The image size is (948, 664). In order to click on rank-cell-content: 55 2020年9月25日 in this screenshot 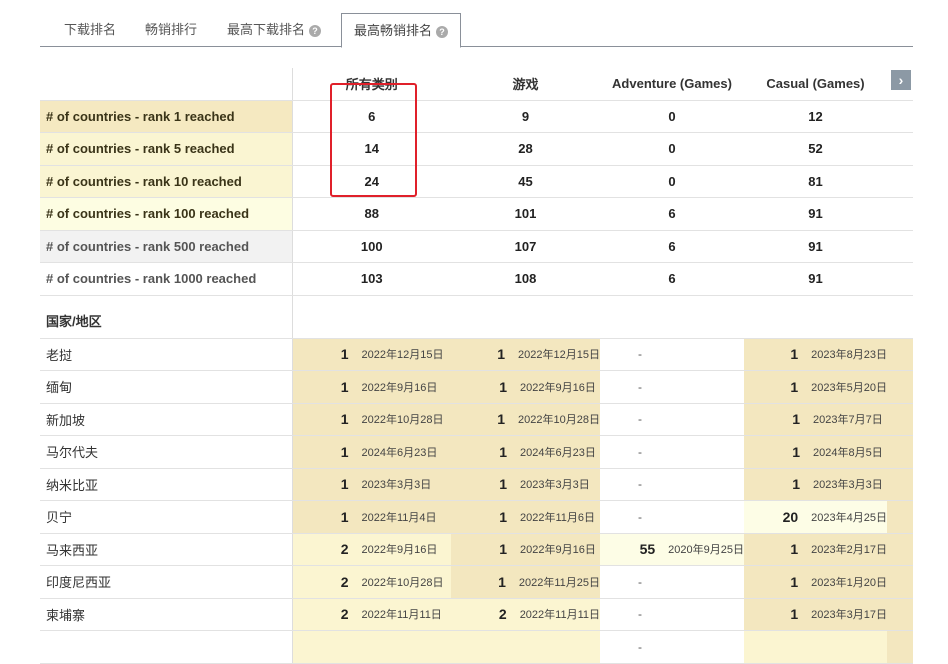, I will do `click(672, 549)`.